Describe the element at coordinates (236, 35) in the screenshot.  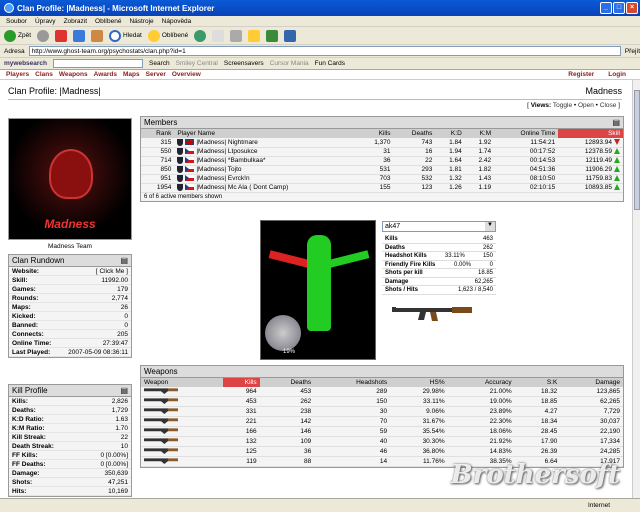
I see `print-button` at that location.